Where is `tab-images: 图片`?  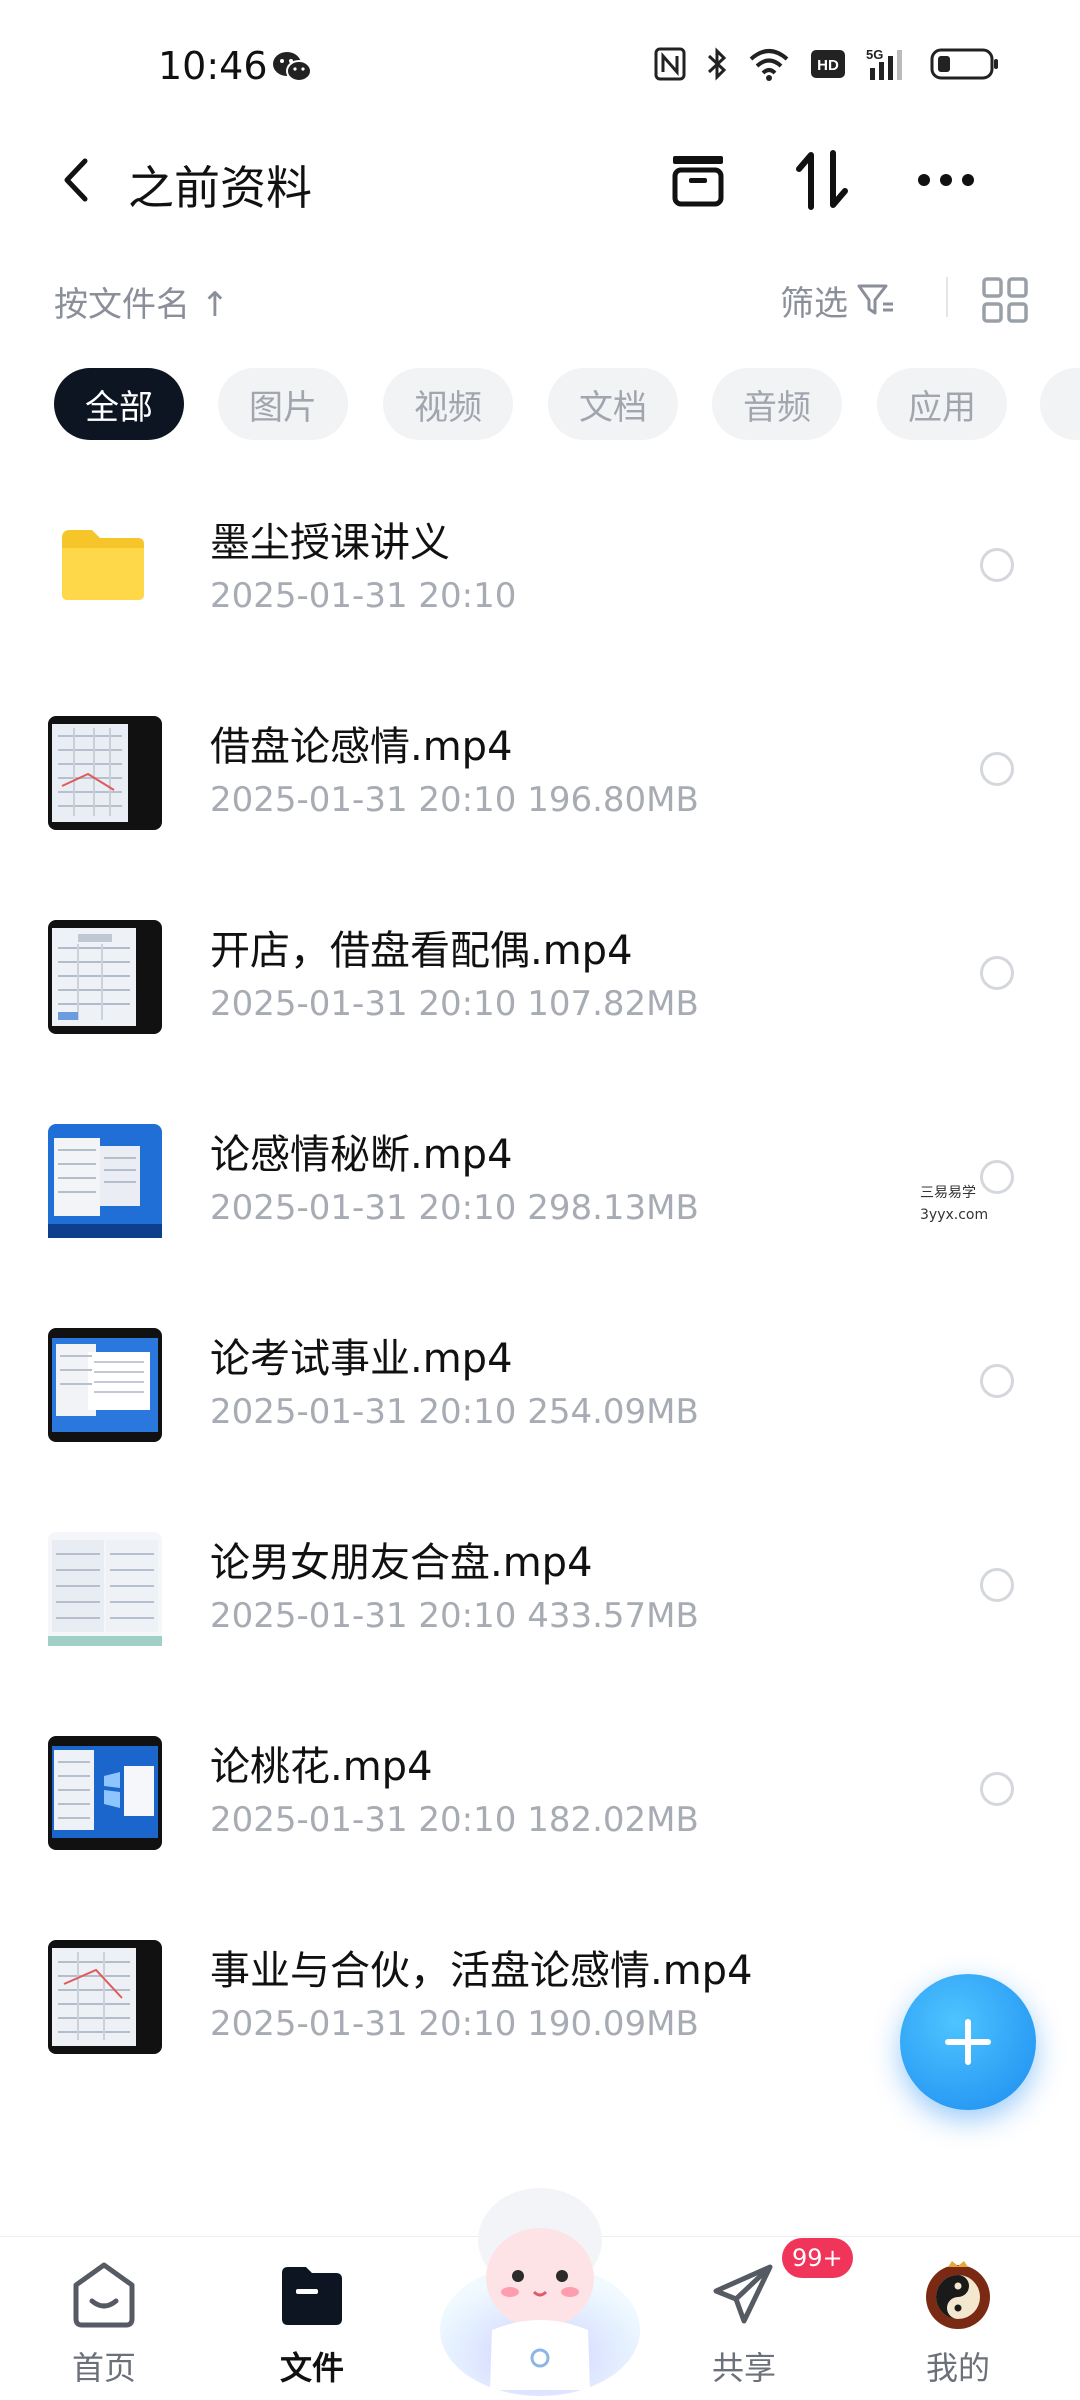
tab-images: 图片 is located at coordinates (283, 404).